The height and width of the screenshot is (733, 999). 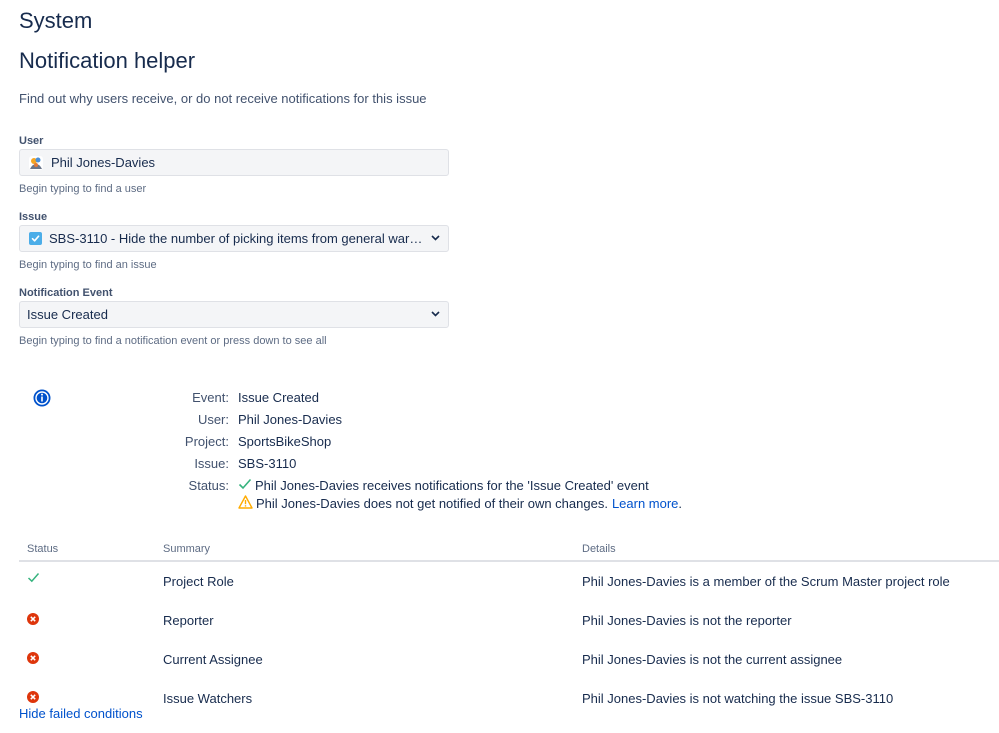 I want to click on event-field-label: Notification Event, so click(x=66, y=293).